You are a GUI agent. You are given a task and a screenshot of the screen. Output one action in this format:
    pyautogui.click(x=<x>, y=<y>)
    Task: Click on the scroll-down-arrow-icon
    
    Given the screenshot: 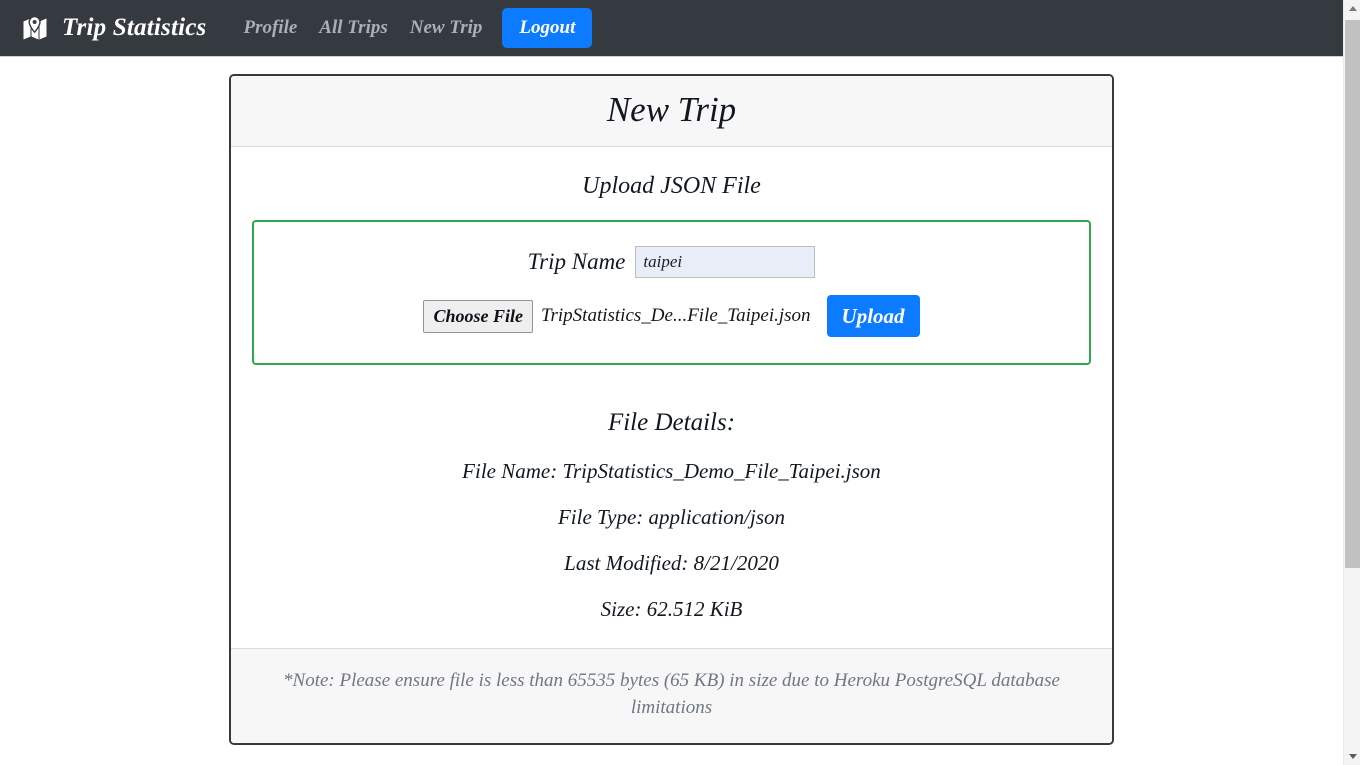 What is the action you would take?
    pyautogui.click(x=1352, y=756)
    